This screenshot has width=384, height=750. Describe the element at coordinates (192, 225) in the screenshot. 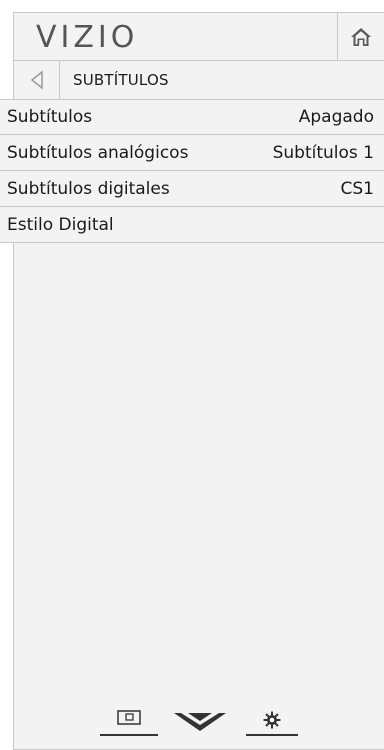

I see `menu-item-estilo-digital: Estilo Digital` at that location.